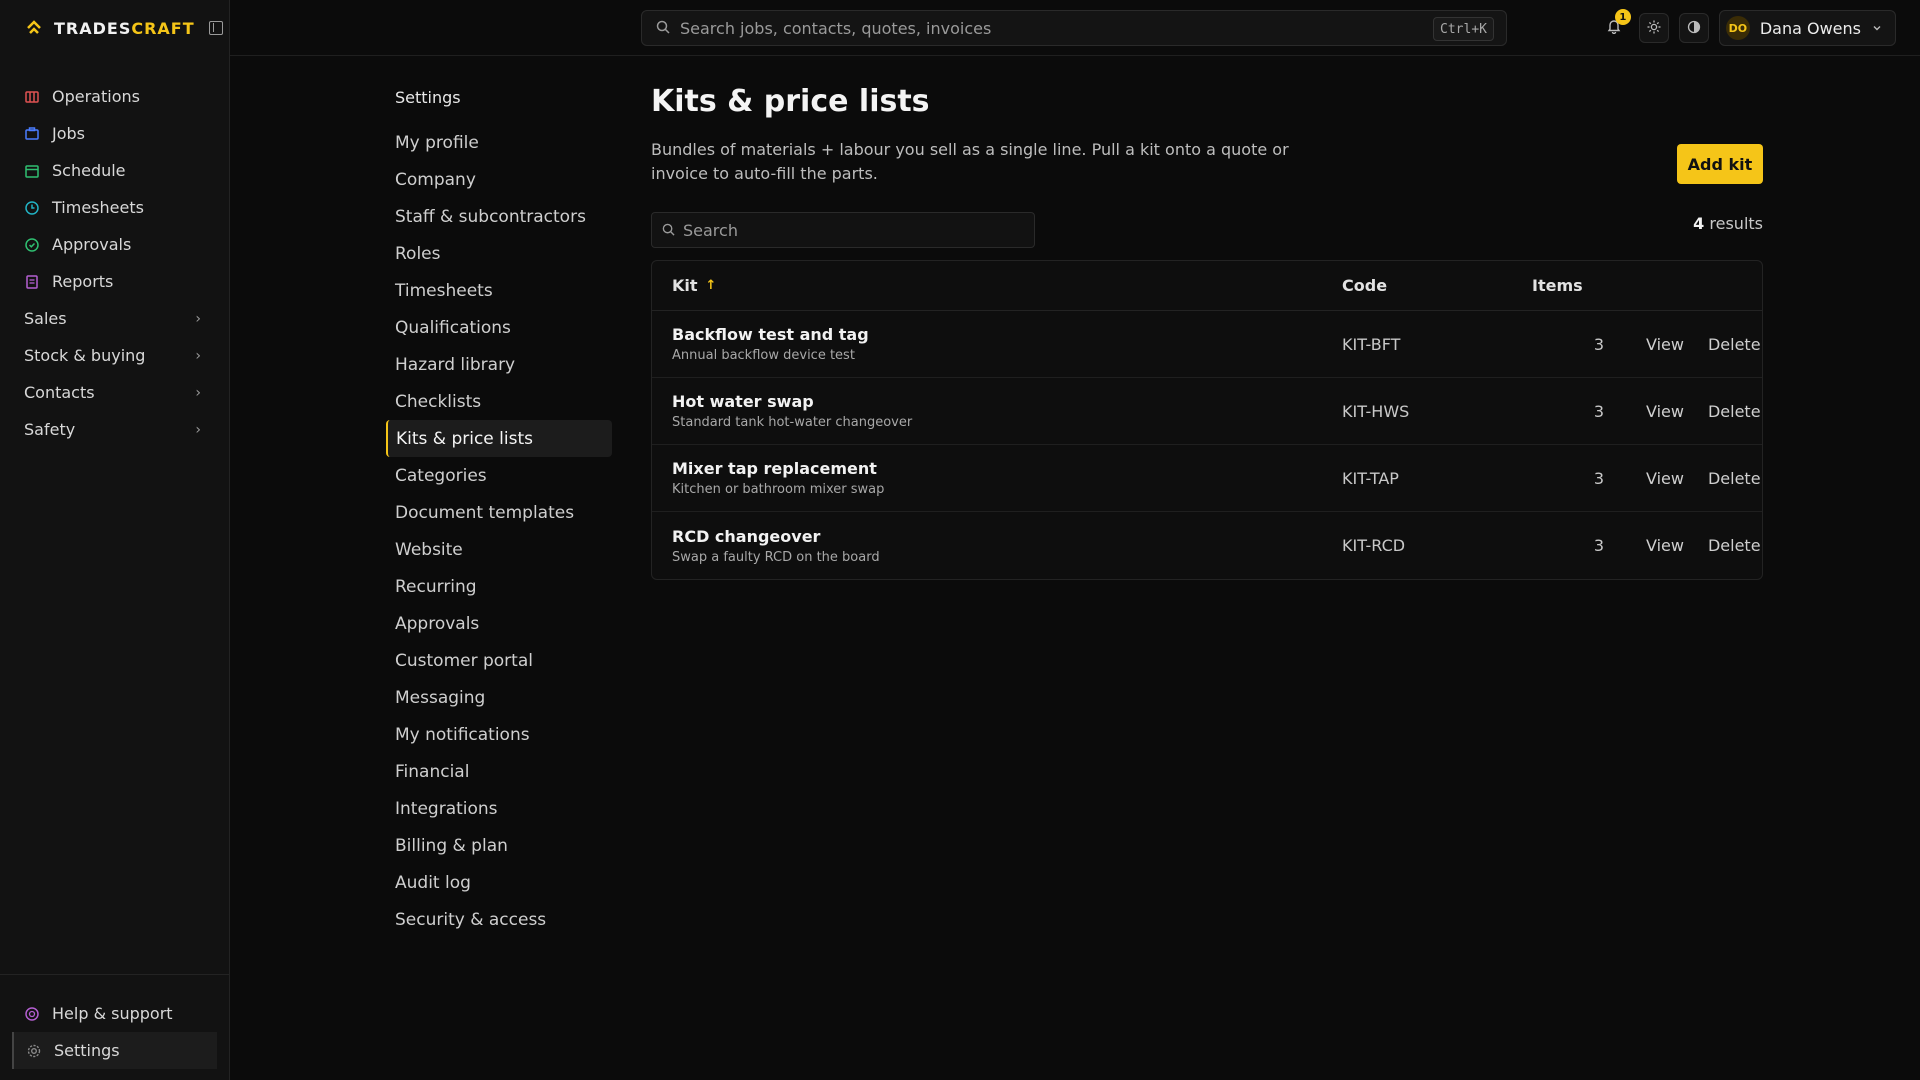 The image size is (1920, 1080). Describe the element at coordinates (499, 808) in the screenshot. I see `settings-item-integrations: Integrations` at that location.